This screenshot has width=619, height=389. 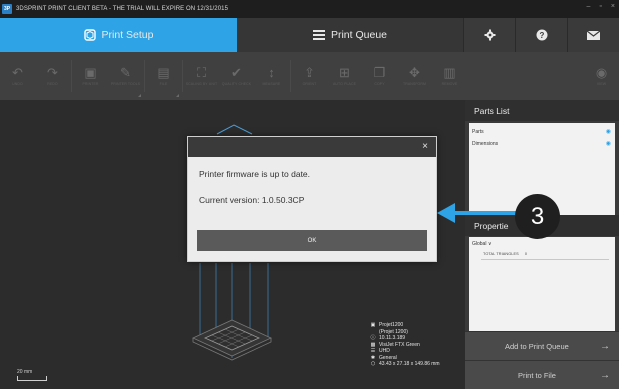 I want to click on app-logo: 3P, so click(x=7, y=9).